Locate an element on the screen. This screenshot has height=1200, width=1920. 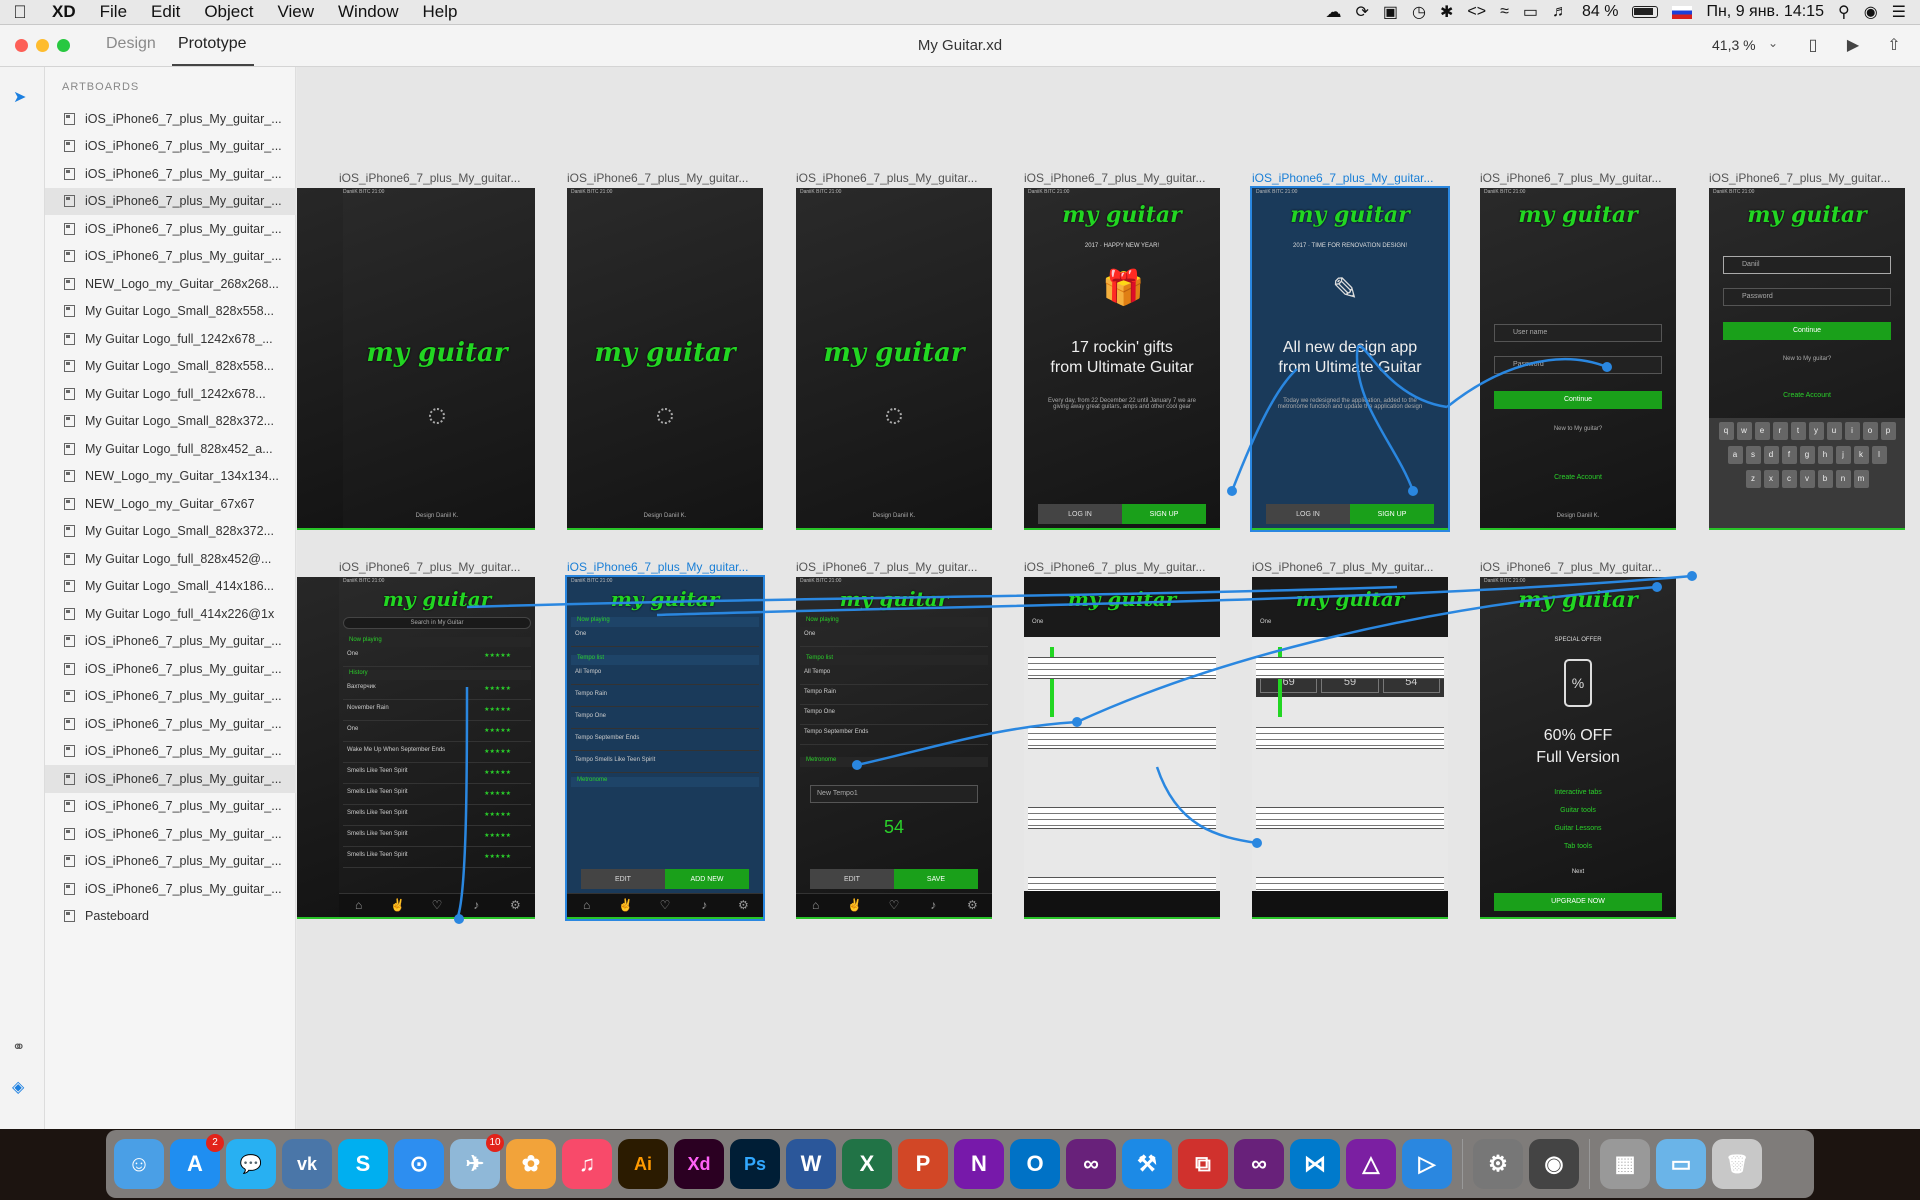
edit-button: EDIT is located at coordinates (852, 879).